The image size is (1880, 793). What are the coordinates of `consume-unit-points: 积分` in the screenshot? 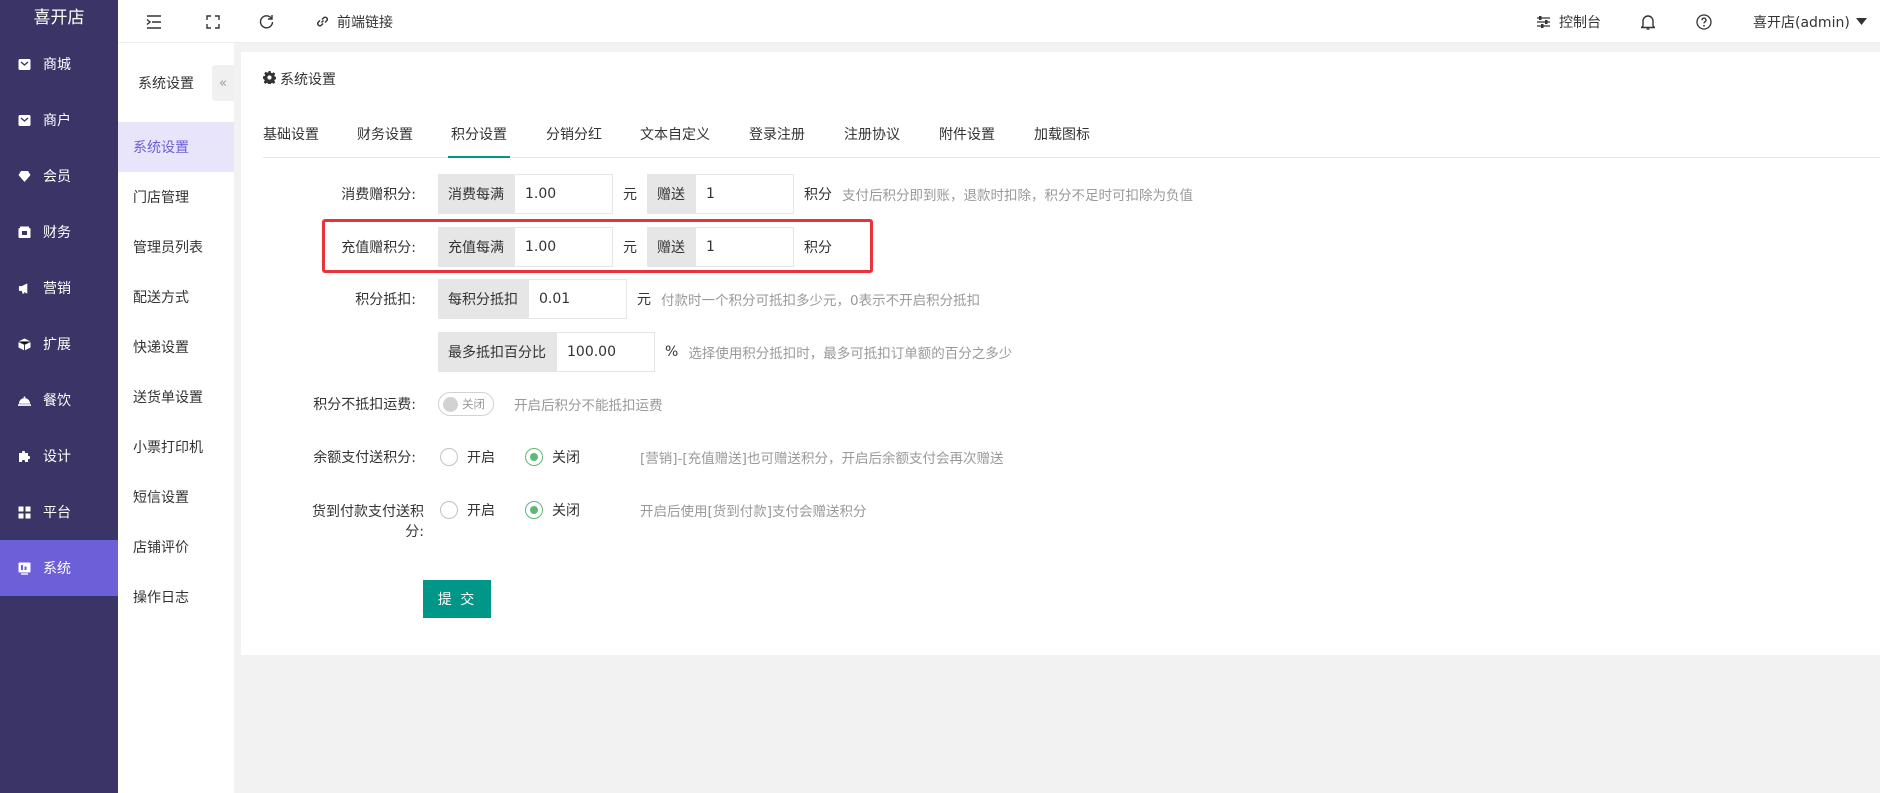 It's located at (818, 195).